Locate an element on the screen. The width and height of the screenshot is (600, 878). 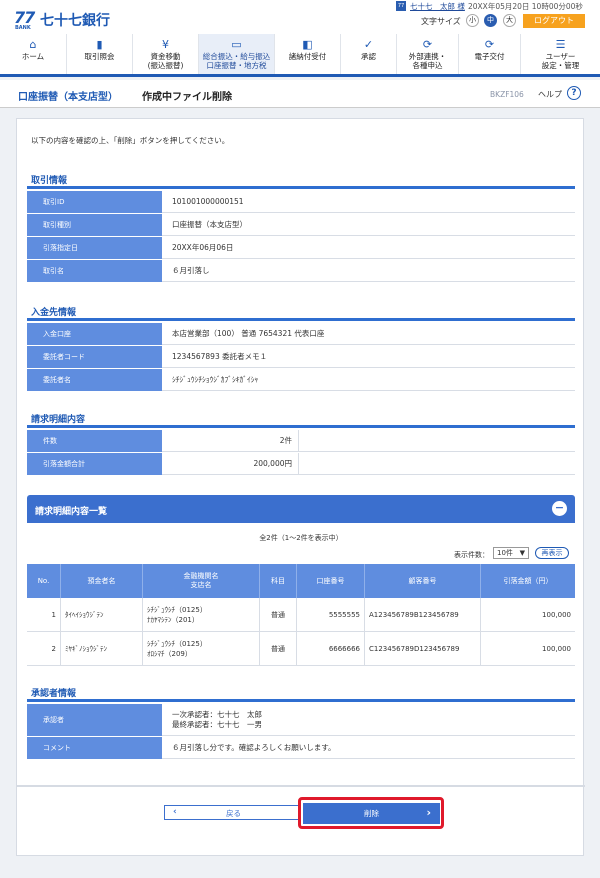
collapse-icon: − is located at coordinates (559, 508).